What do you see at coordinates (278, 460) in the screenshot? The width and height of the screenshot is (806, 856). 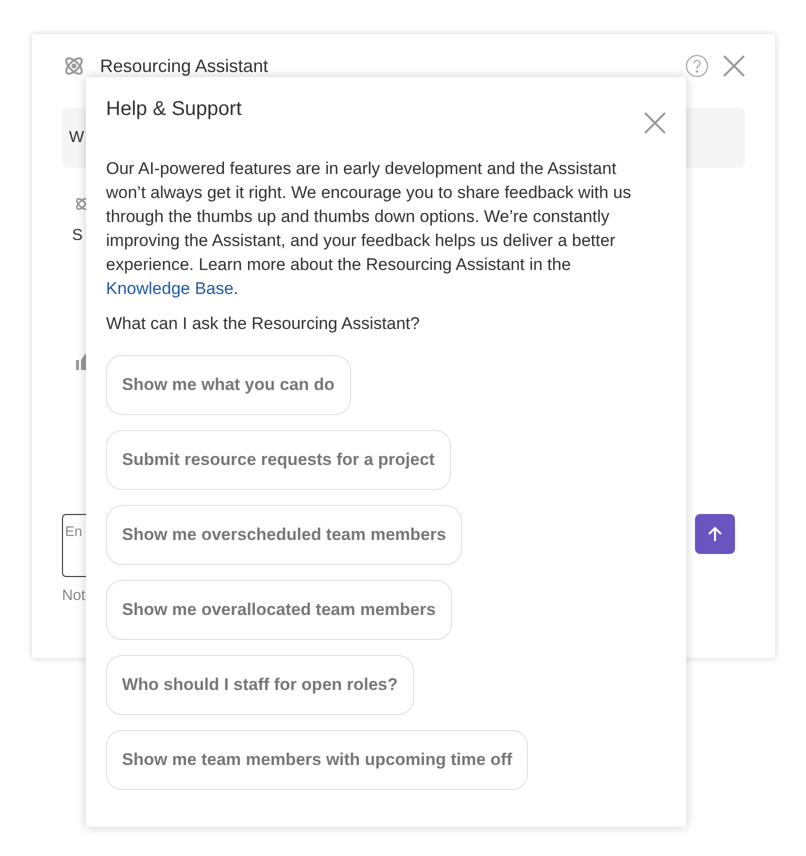 I see `suggestion-button: Submit resource requests for a project` at bounding box center [278, 460].